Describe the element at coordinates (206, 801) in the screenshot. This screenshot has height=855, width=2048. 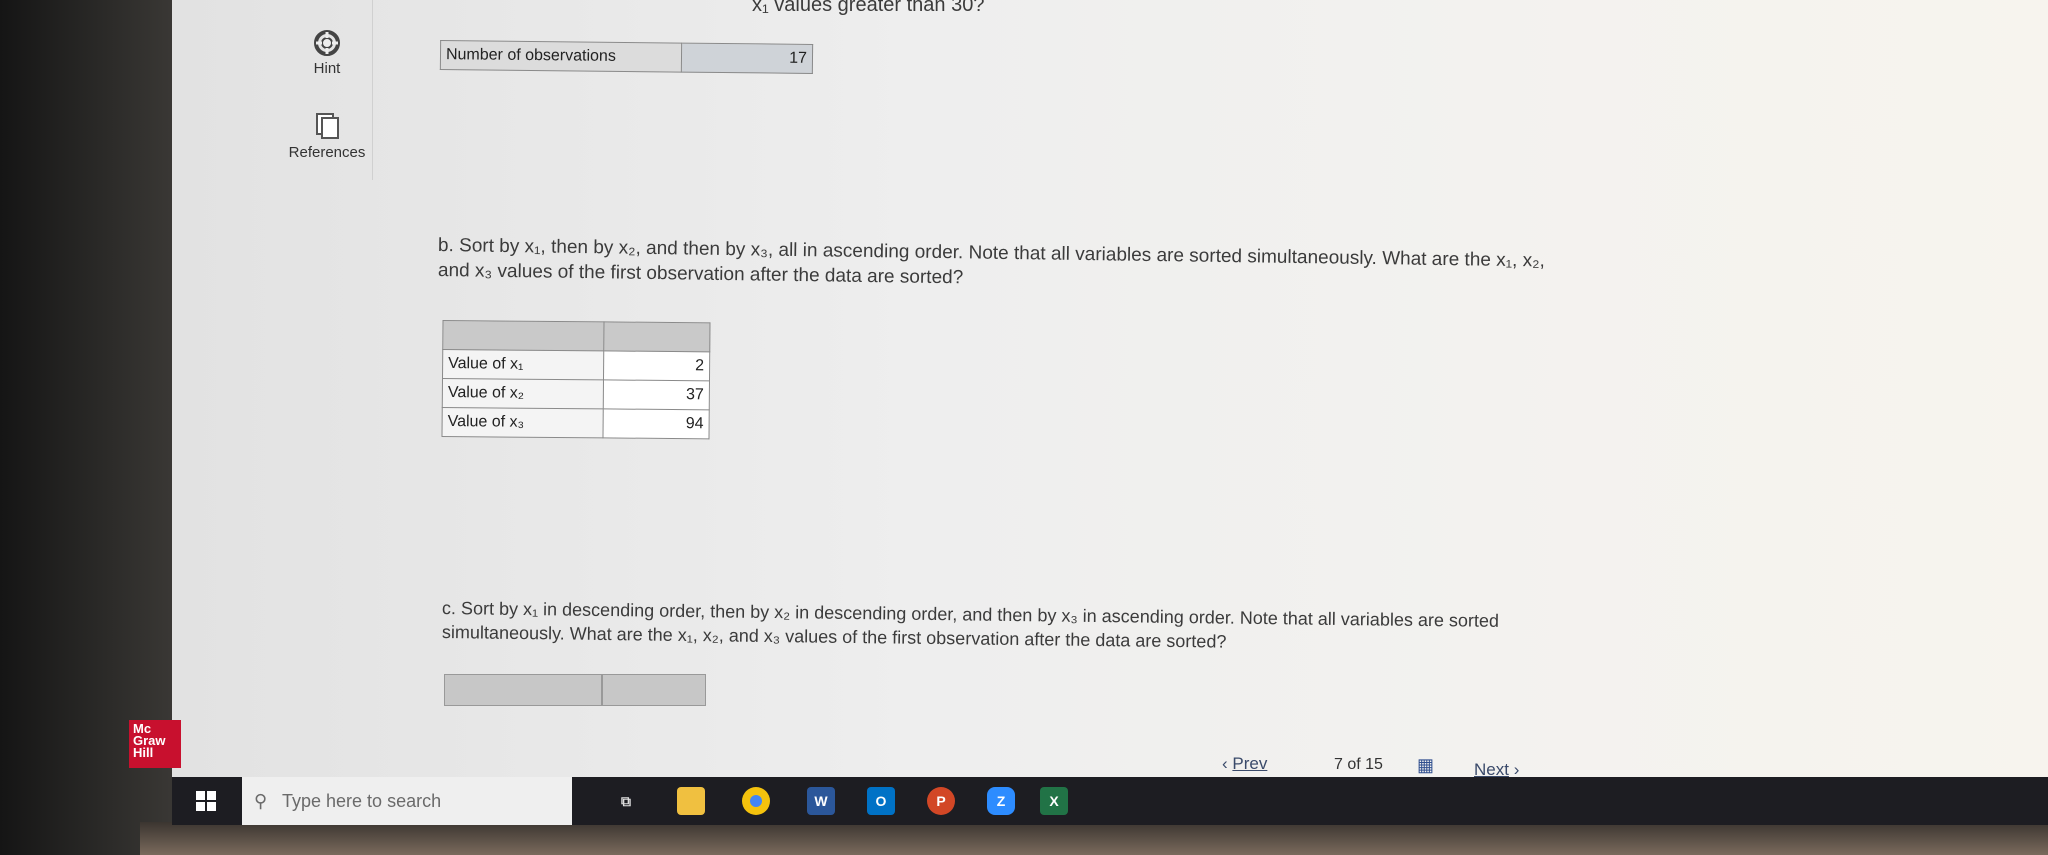
I see `windows-start-icon` at that location.